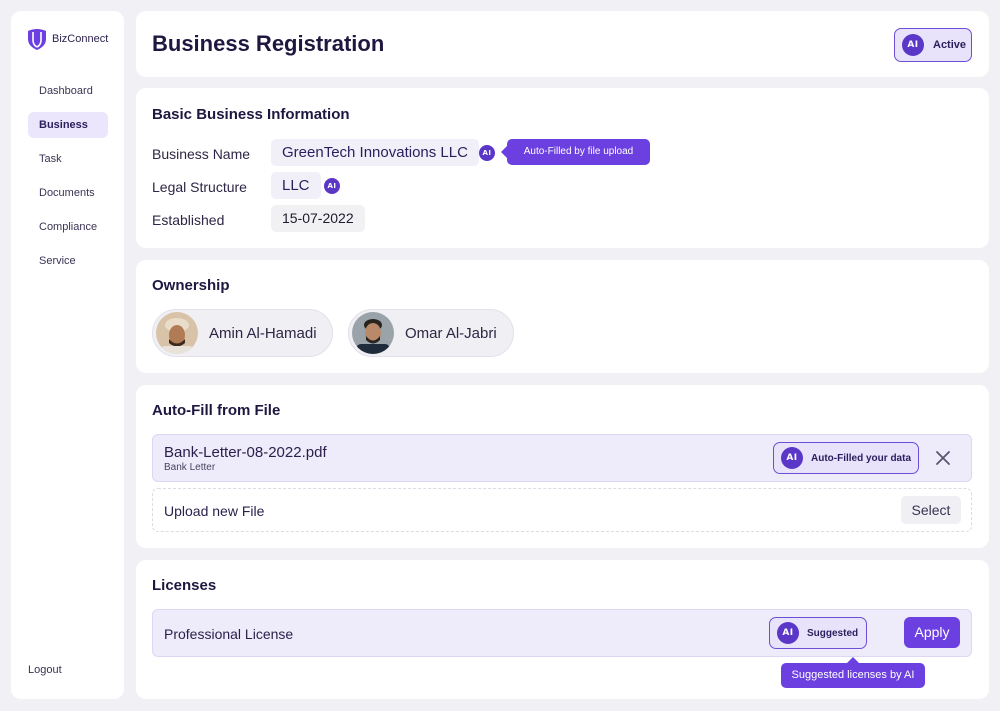 The image size is (1000, 711). I want to click on owner-name: Amin Al-Hamadi, so click(263, 333).